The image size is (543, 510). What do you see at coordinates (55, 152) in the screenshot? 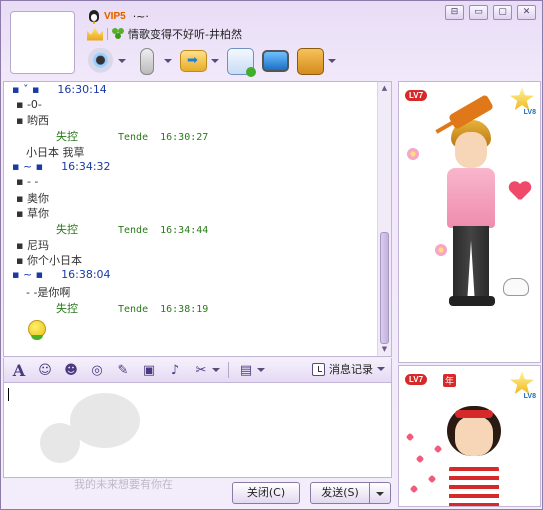
I see `message-text: 小日本 我草` at bounding box center [55, 152].